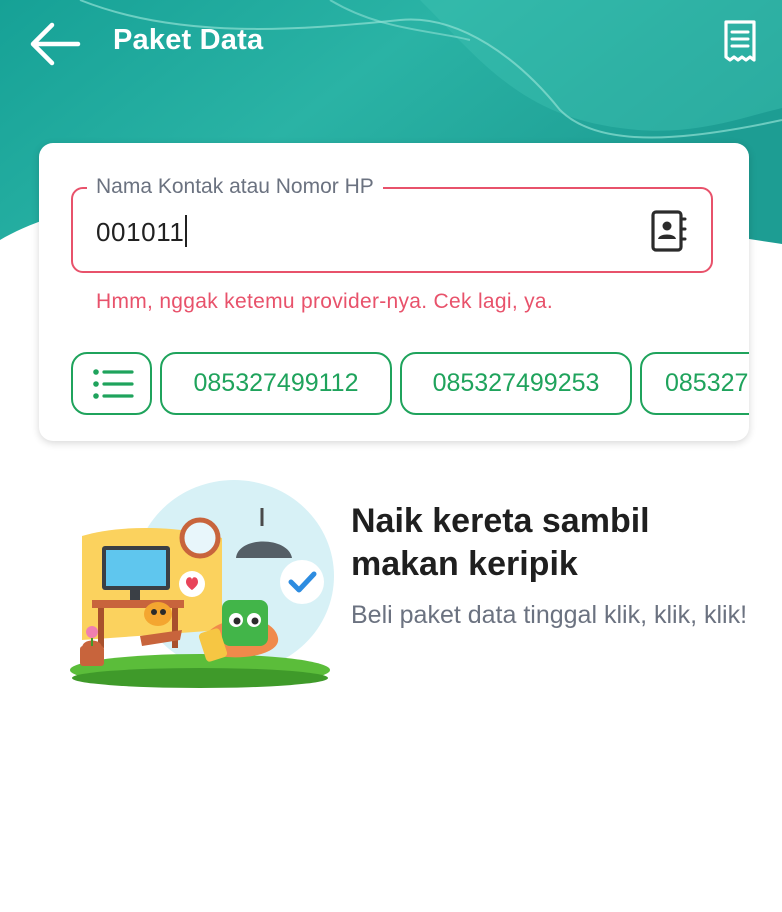 Image resolution: width=782 pixels, height=912 pixels. What do you see at coordinates (186, 231) in the screenshot?
I see `text-caret` at bounding box center [186, 231].